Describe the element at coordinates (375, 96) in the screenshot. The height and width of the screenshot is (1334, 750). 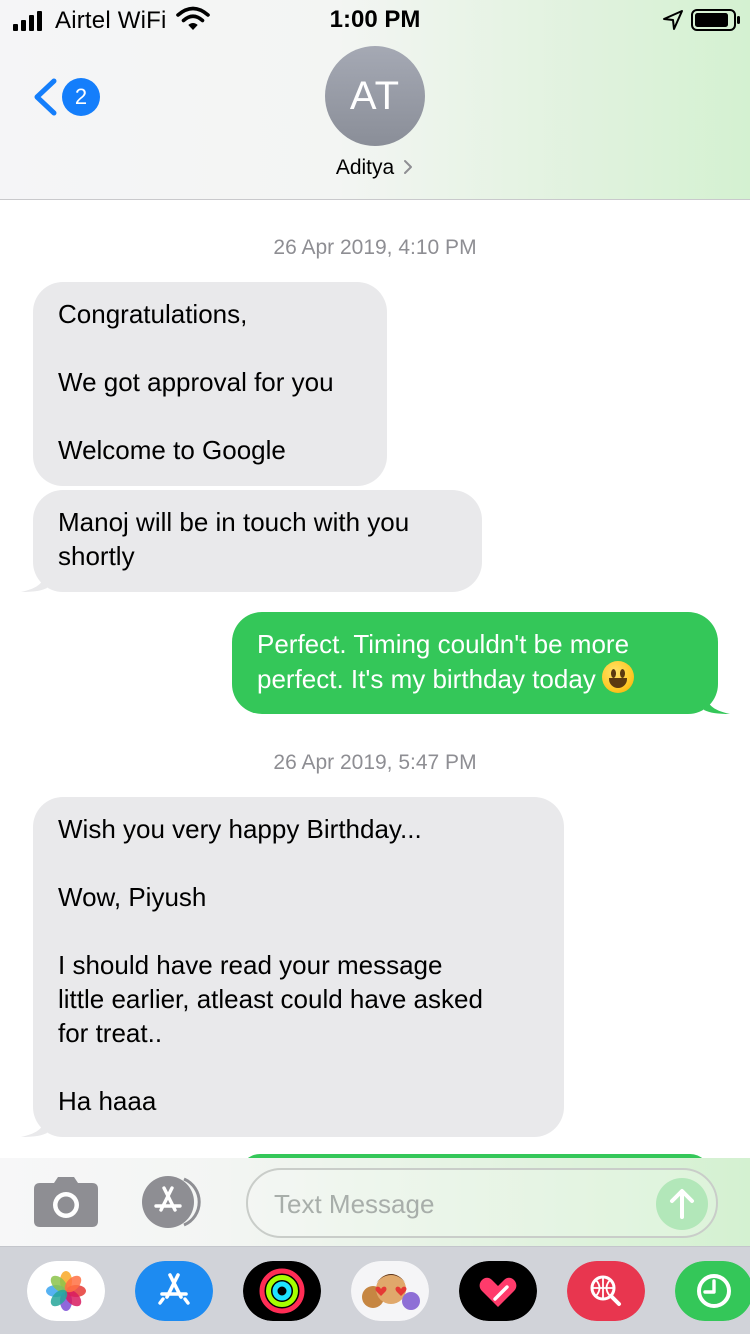
I see `contact-avatar: AT` at that location.